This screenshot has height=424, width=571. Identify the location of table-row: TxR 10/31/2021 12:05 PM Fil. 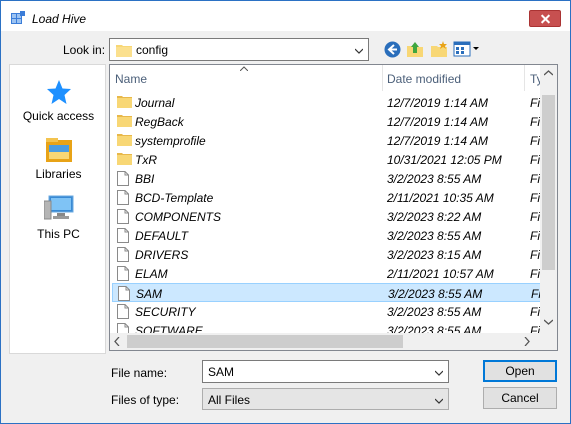
(334, 159).